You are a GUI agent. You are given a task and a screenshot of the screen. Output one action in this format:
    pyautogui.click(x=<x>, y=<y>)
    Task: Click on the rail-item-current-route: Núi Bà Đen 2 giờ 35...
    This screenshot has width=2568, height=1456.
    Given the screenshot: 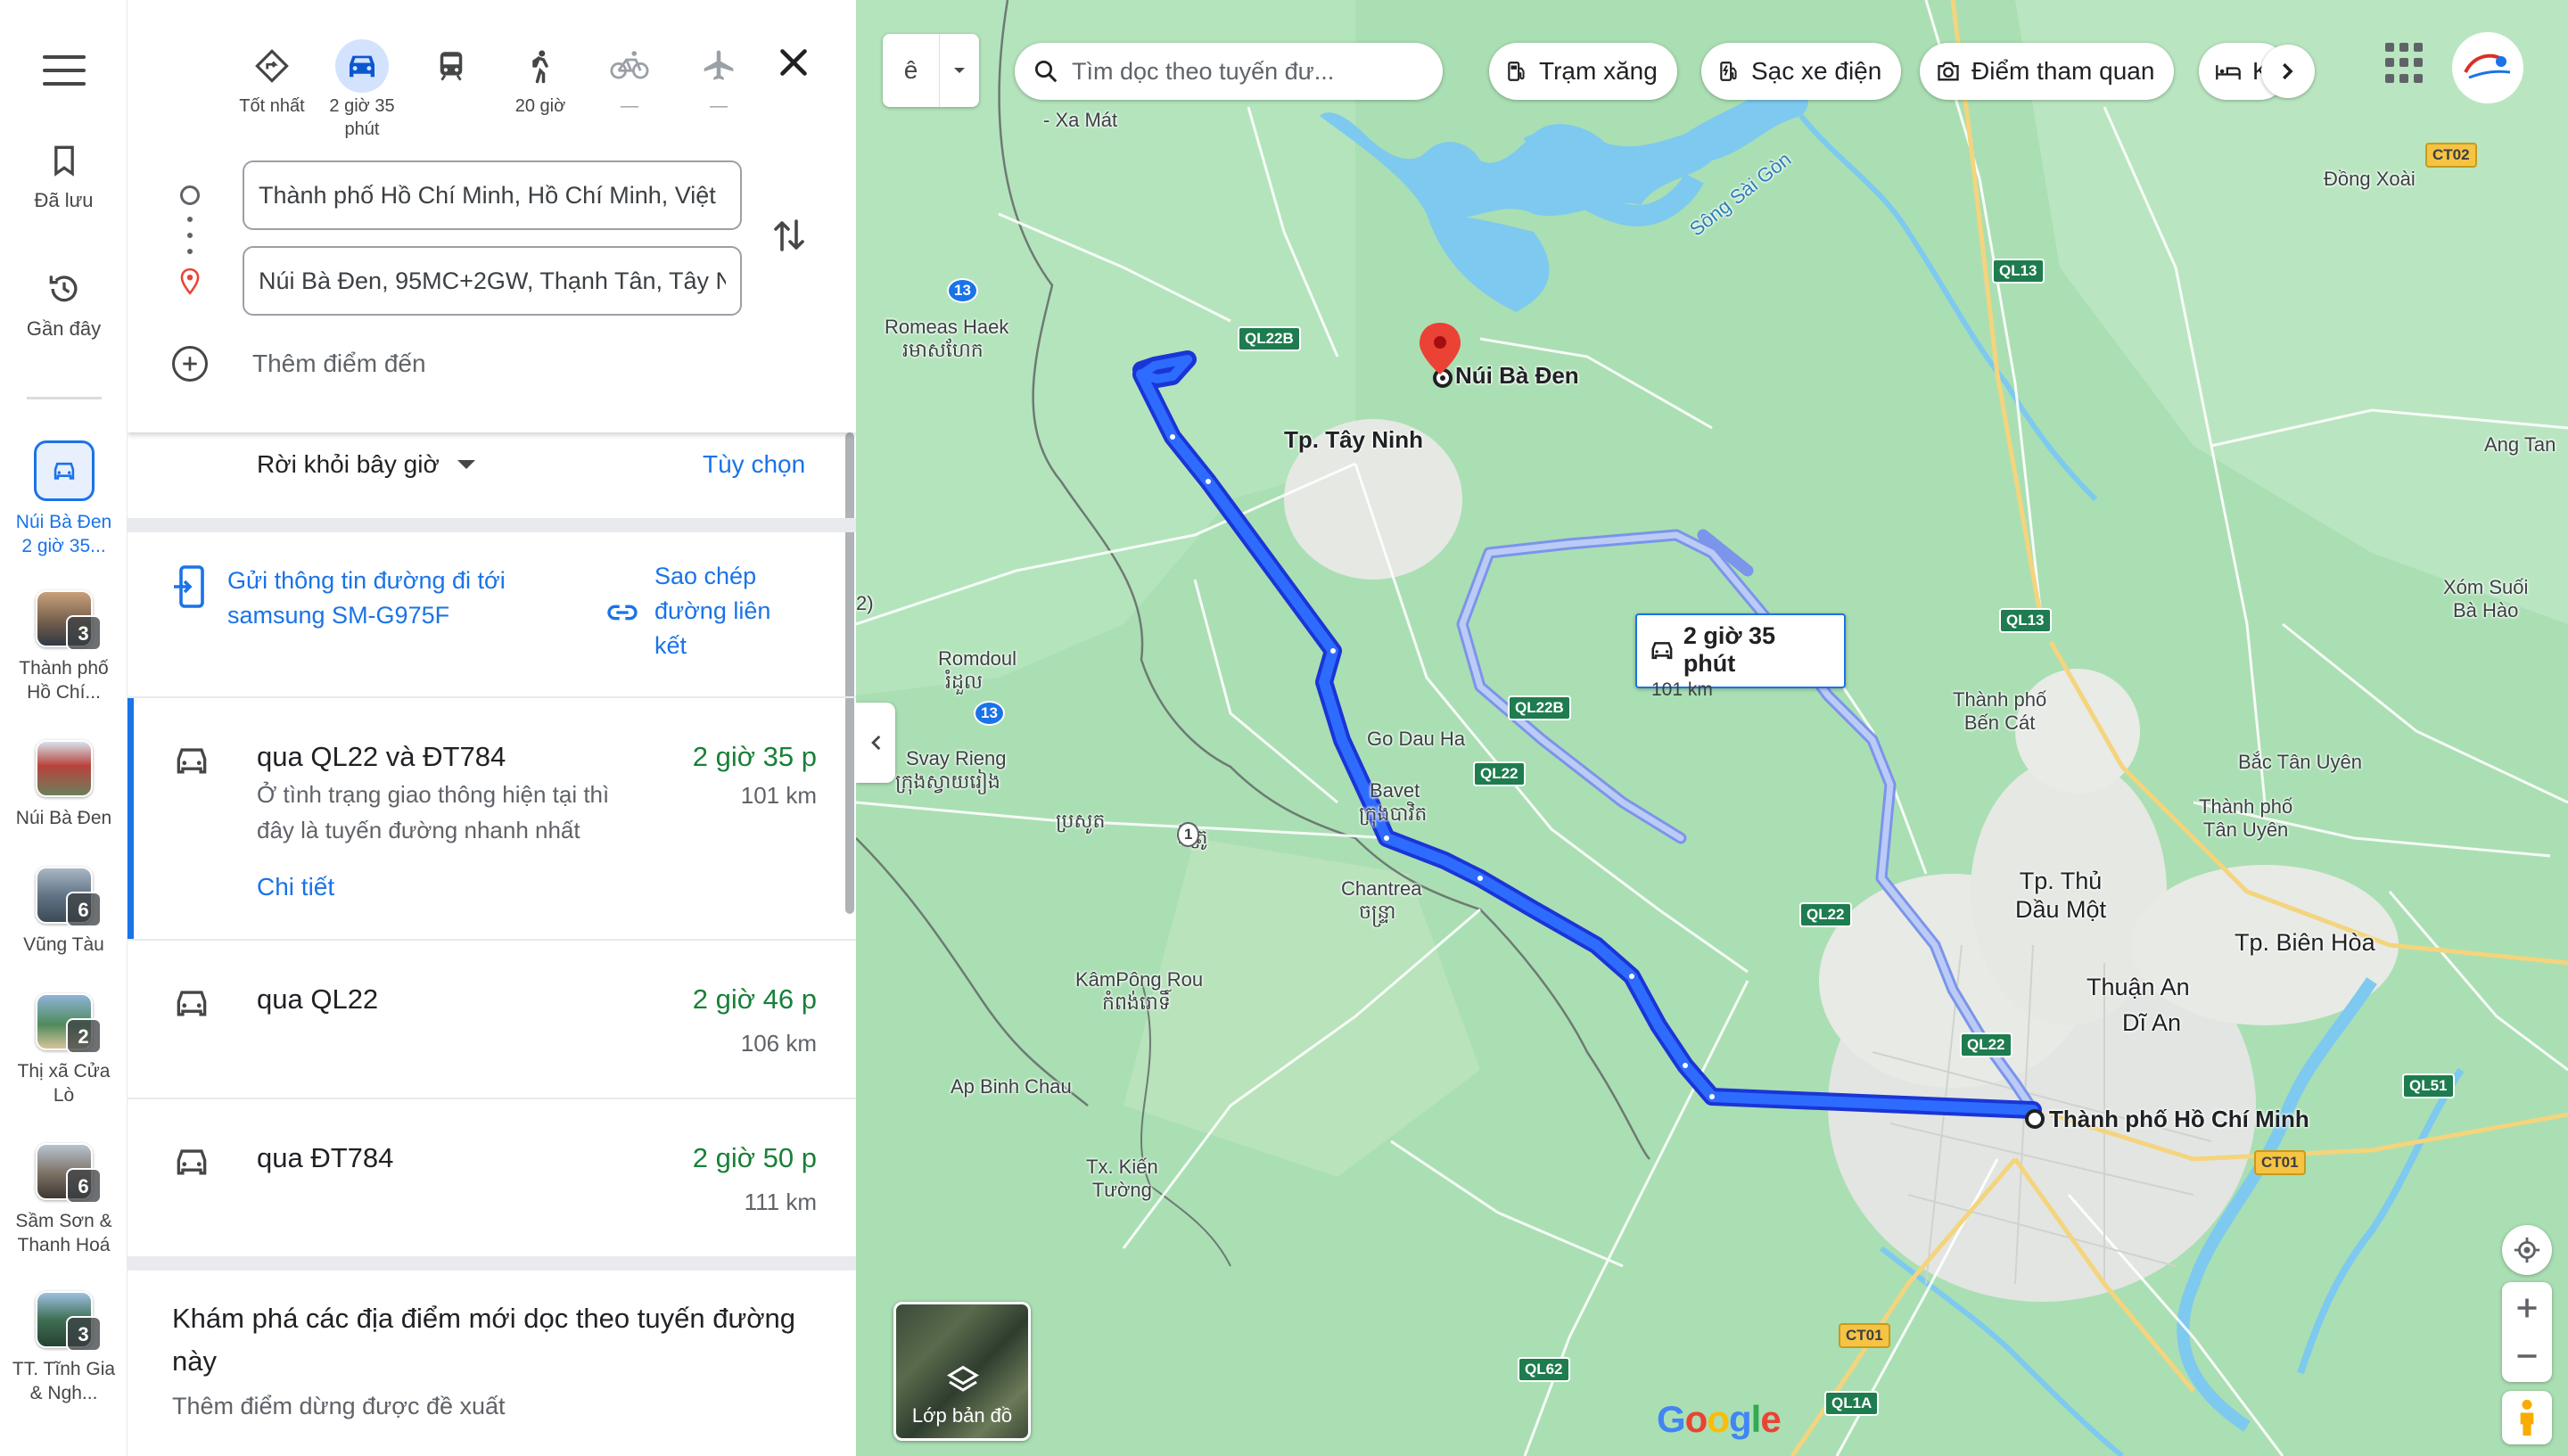 What is the action you would take?
    pyautogui.click(x=64, y=499)
    